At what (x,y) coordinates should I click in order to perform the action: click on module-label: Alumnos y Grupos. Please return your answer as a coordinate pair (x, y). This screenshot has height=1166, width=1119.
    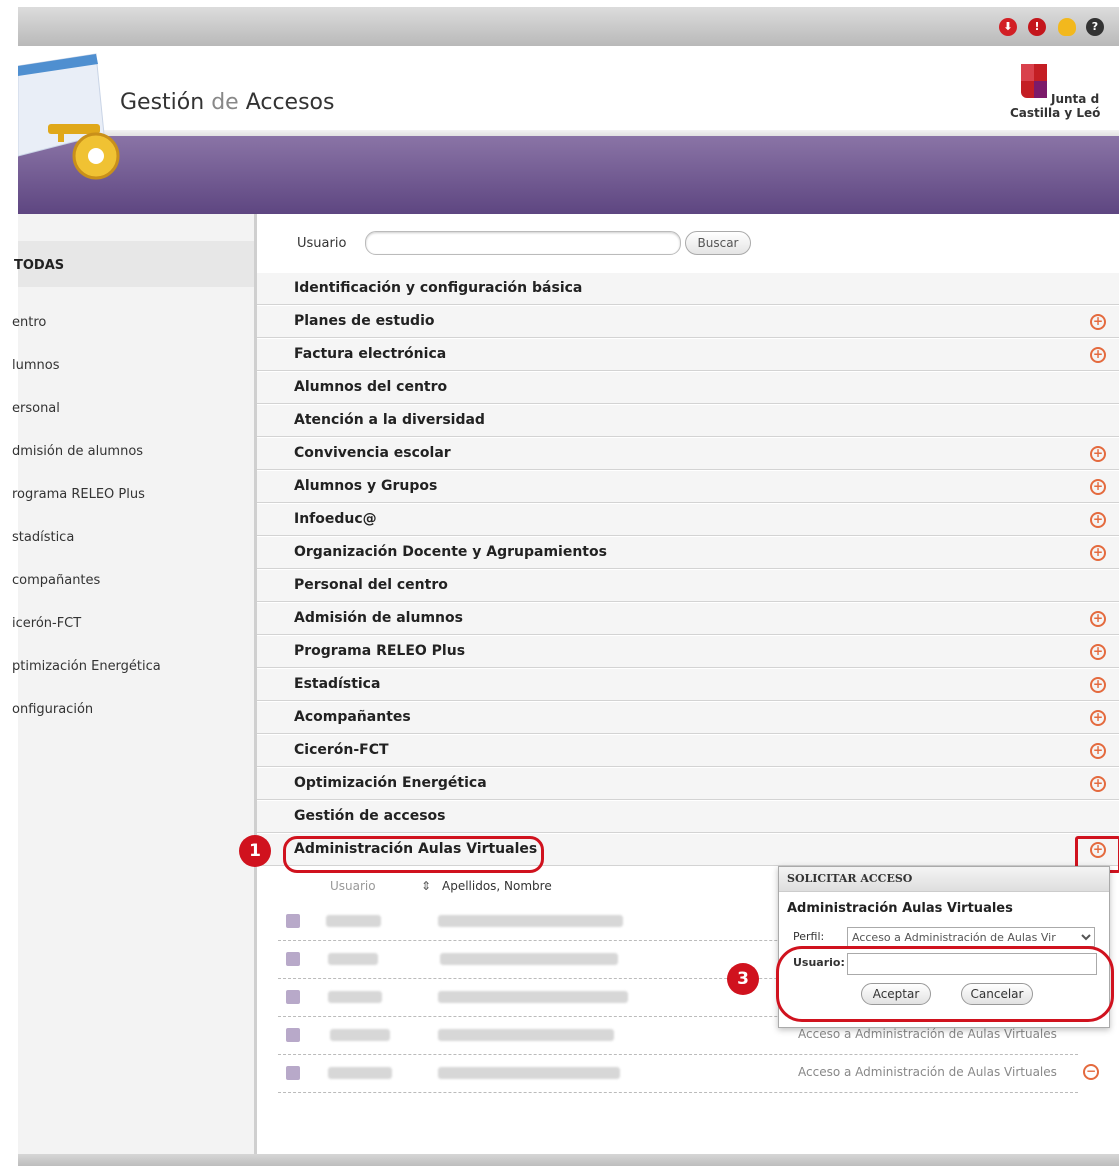
    Looking at the image, I should click on (366, 486).